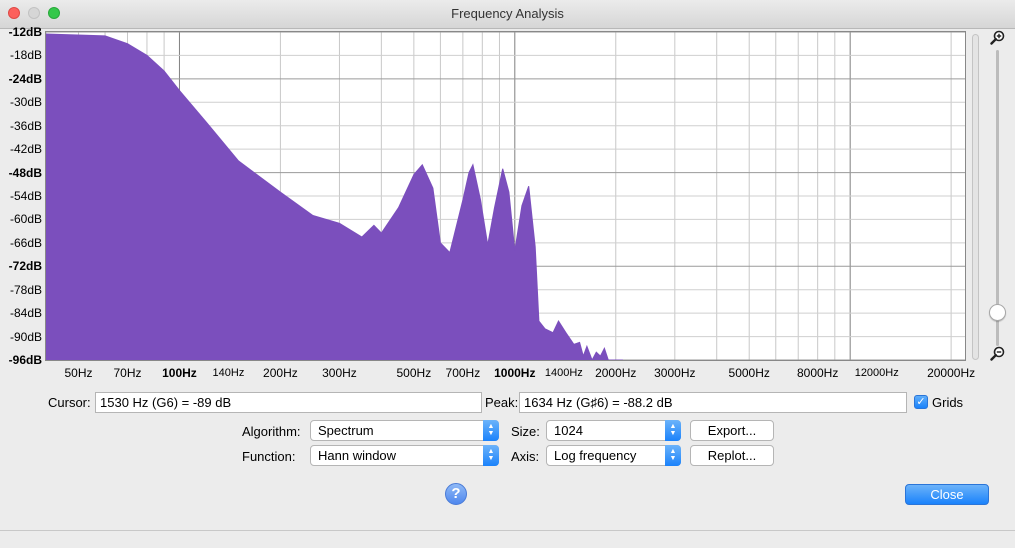 This screenshot has width=1015, height=548. I want to click on zoom-slider-track, so click(997, 198).